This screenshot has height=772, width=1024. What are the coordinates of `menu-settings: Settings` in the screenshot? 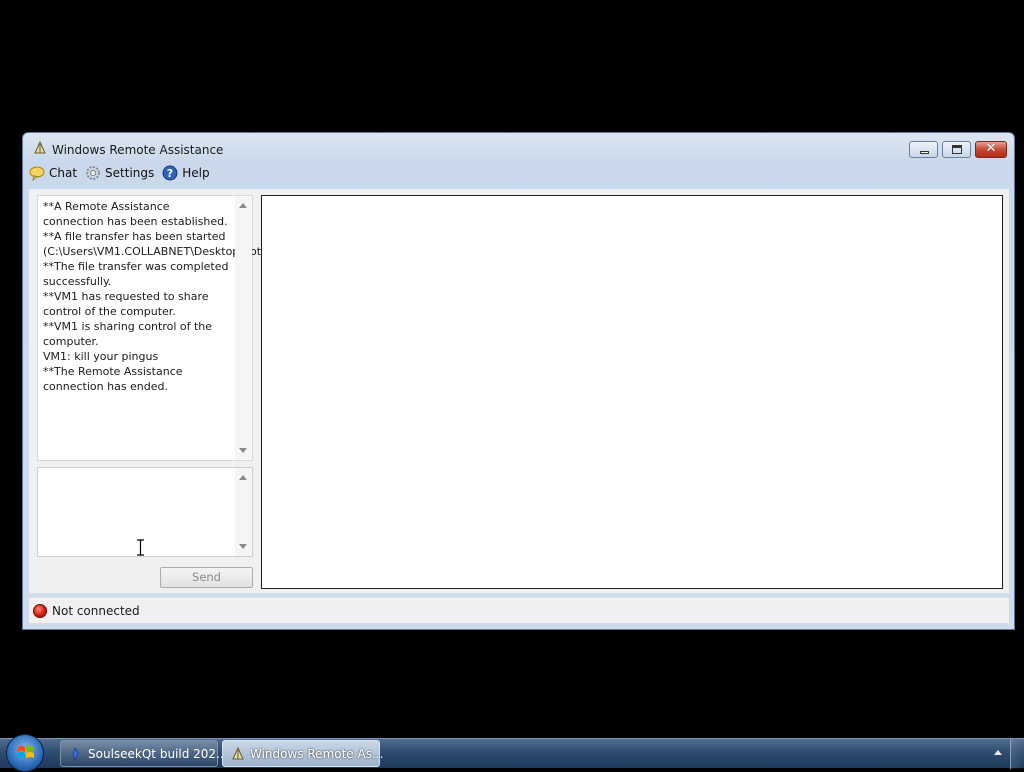 It's located at (119, 173).